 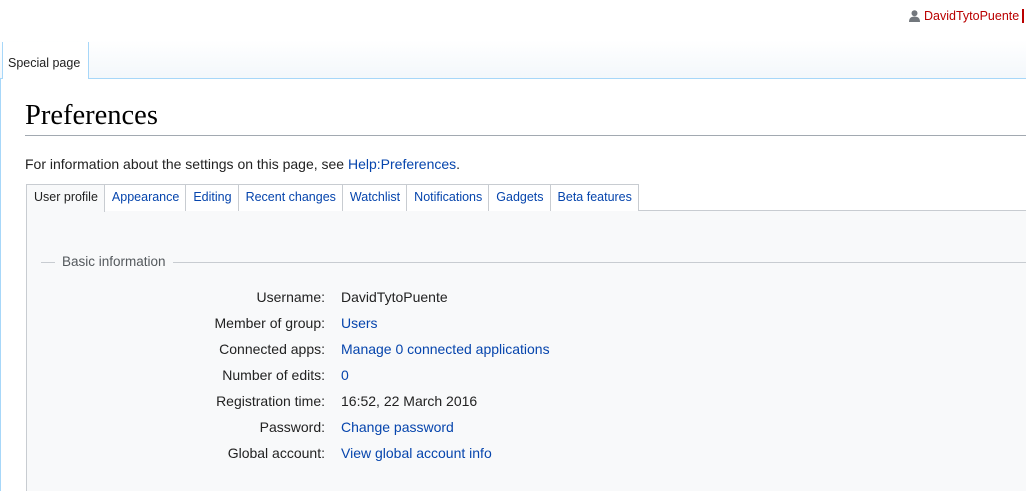 What do you see at coordinates (402, 164) in the screenshot?
I see `help-preferences-link: Help:Preferences` at bounding box center [402, 164].